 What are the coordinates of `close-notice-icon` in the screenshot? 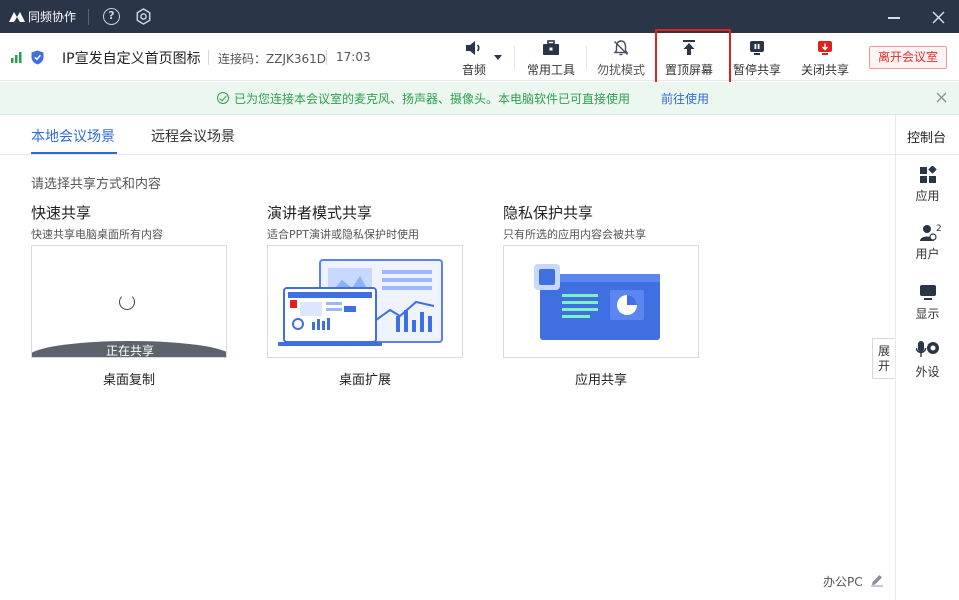 It's located at (941, 97).